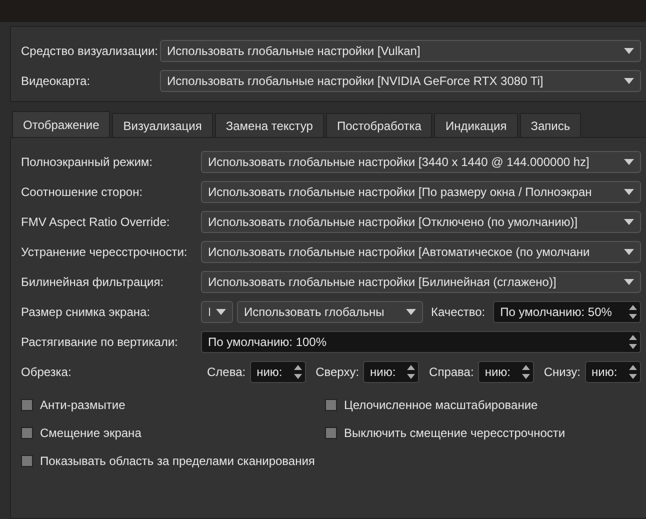 The width and height of the screenshot is (646, 519). Describe the element at coordinates (46, 372) in the screenshot. I see `setting-label: Обрезка:` at that location.